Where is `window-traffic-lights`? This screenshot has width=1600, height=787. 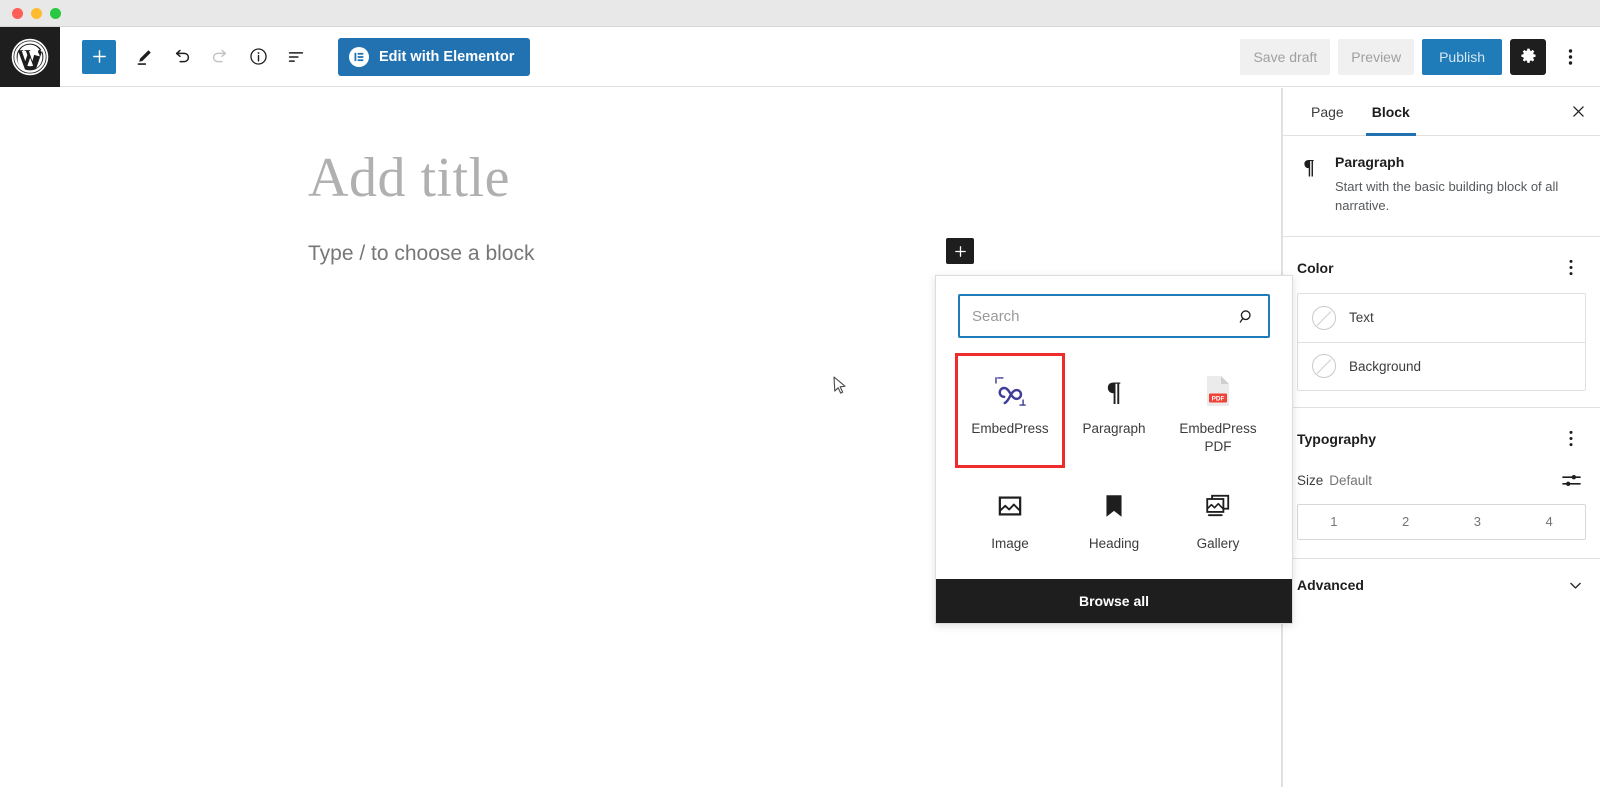
window-traffic-lights is located at coordinates (36, 13).